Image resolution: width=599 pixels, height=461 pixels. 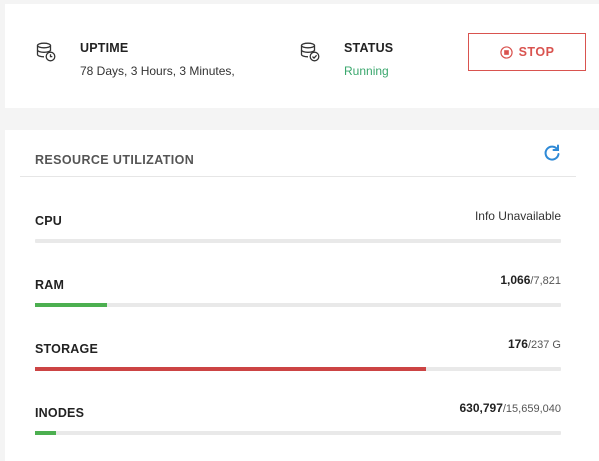 I want to click on ram-value: 1,066/7,821, so click(x=530, y=280).